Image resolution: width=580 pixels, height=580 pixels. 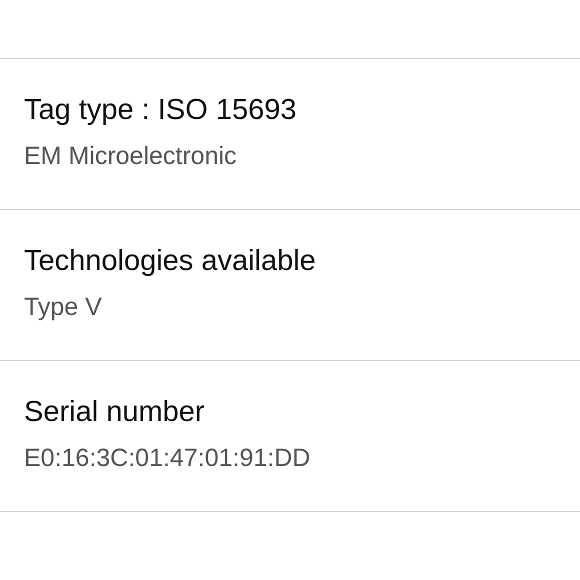 What do you see at coordinates (161, 110) in the screenshot?
I see `row-title: Tag type : ISO 15693` at bounding box center [161, 110].